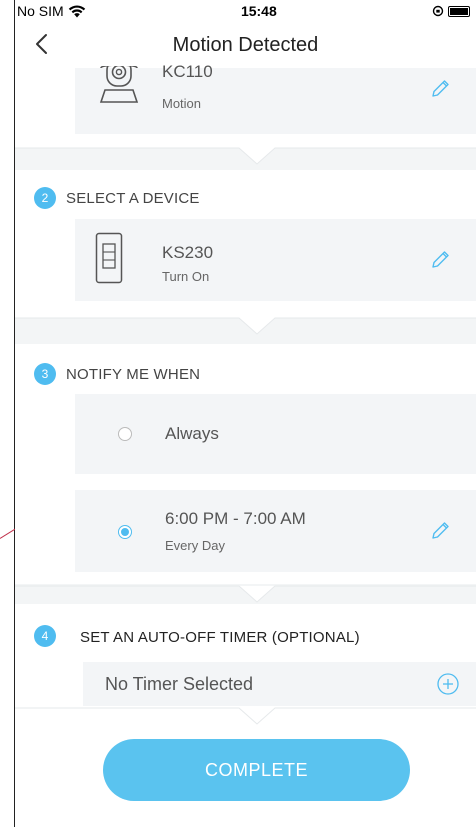 The width and height of the screenshot is (476, 827). Describe the element at coordinates (220, 637) in the screenshot. I see `step-4-label: SET AN AUTO-OFF TIMER (OPTIONAL)` at that location.